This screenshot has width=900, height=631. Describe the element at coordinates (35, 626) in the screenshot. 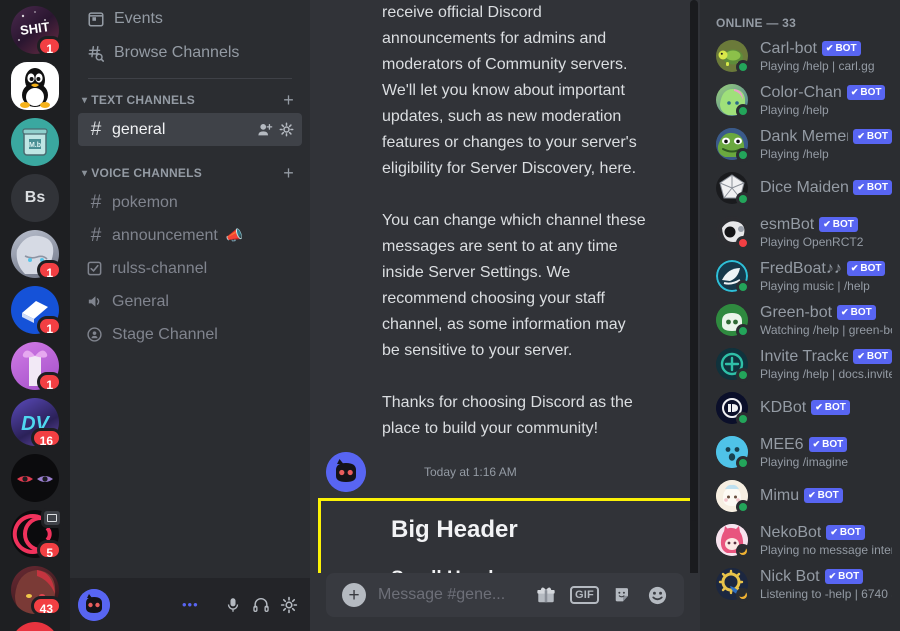

I see `server-icon-new: NEW` at that location.